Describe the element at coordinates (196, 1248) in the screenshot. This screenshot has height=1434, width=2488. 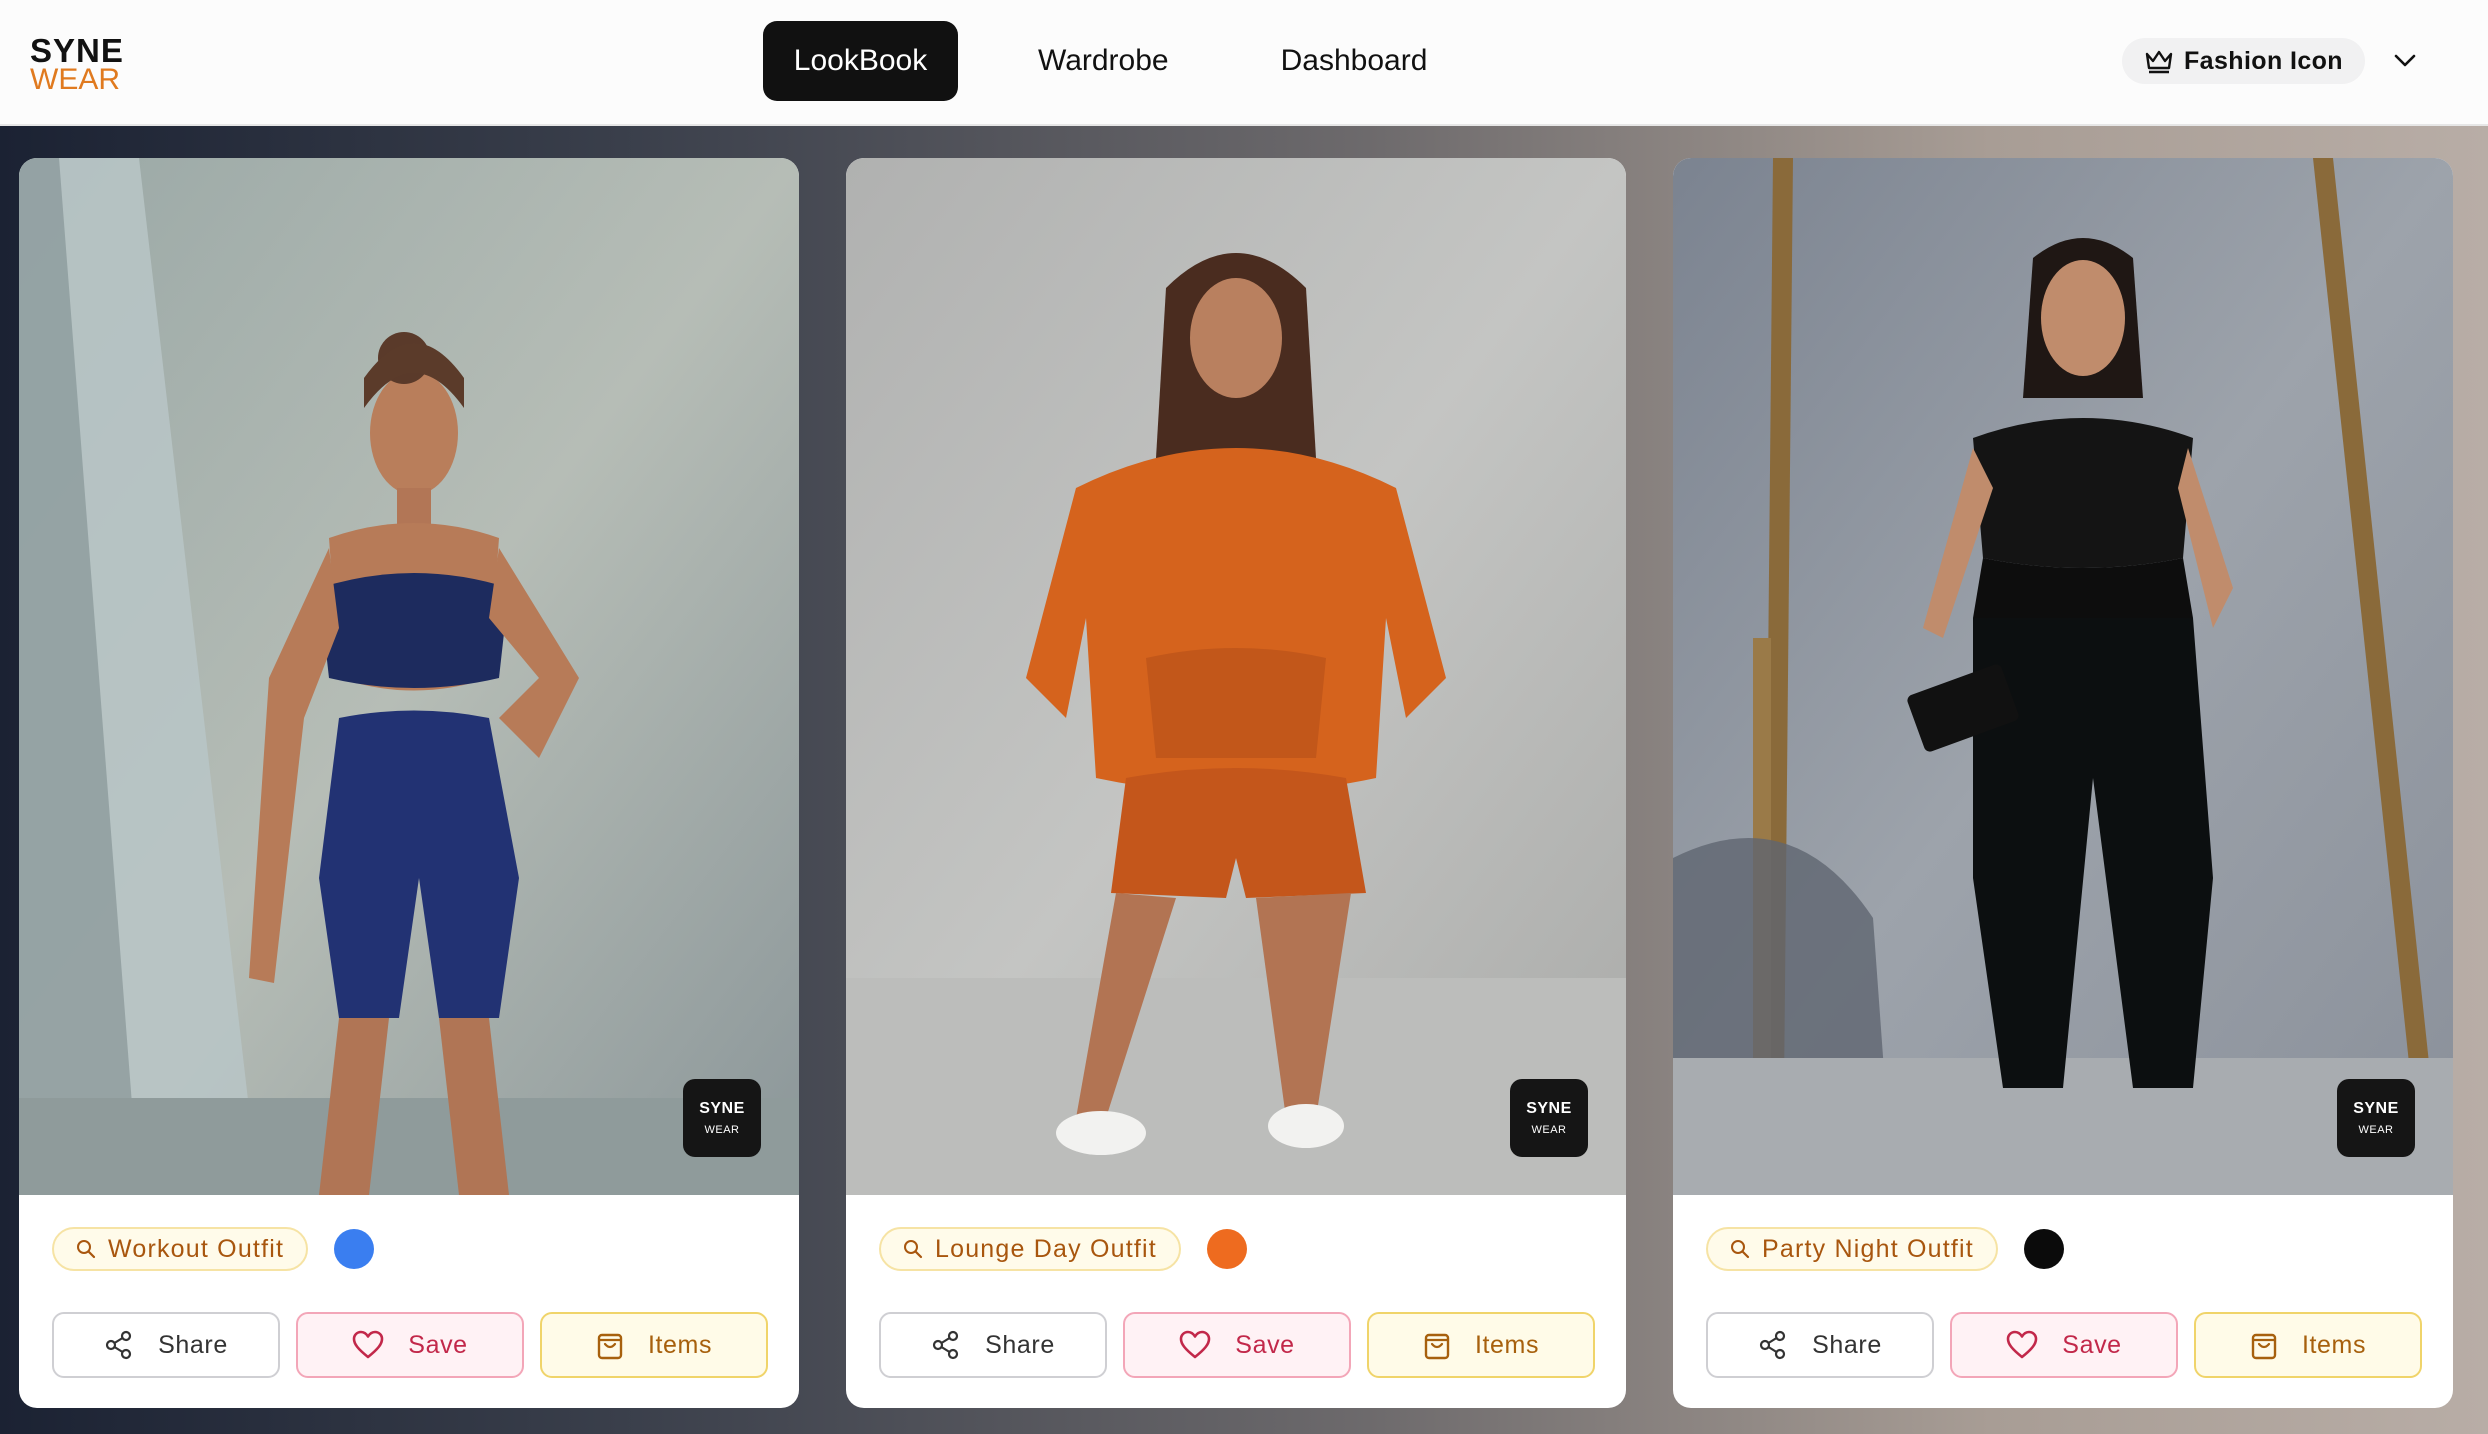
I see `outfit-name: Workout Outfit` at that location.